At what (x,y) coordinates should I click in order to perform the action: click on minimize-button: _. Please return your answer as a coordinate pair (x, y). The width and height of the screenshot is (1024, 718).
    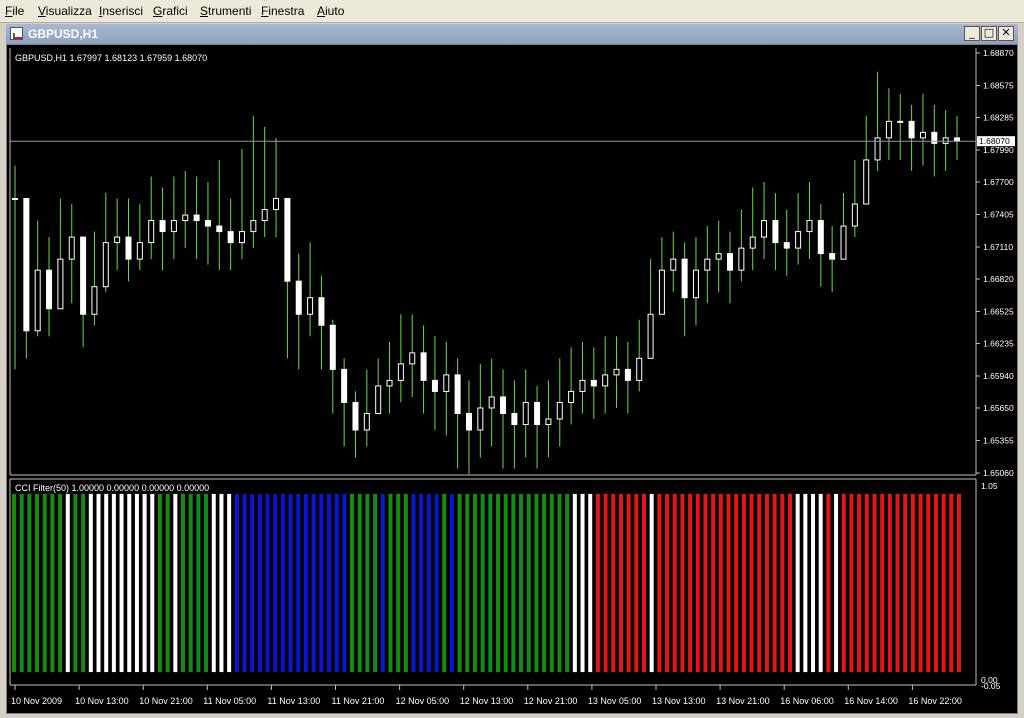
    Looking at the image, I should click on (972, 33).